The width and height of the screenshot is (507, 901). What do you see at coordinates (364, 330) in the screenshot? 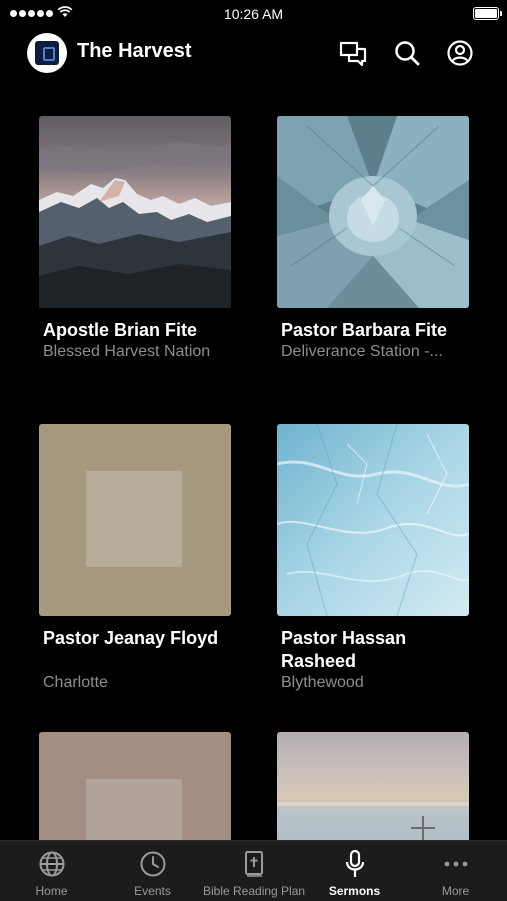
I see `speaker-name: Pastor Barbara Fite` at bounding box center [364, 330].